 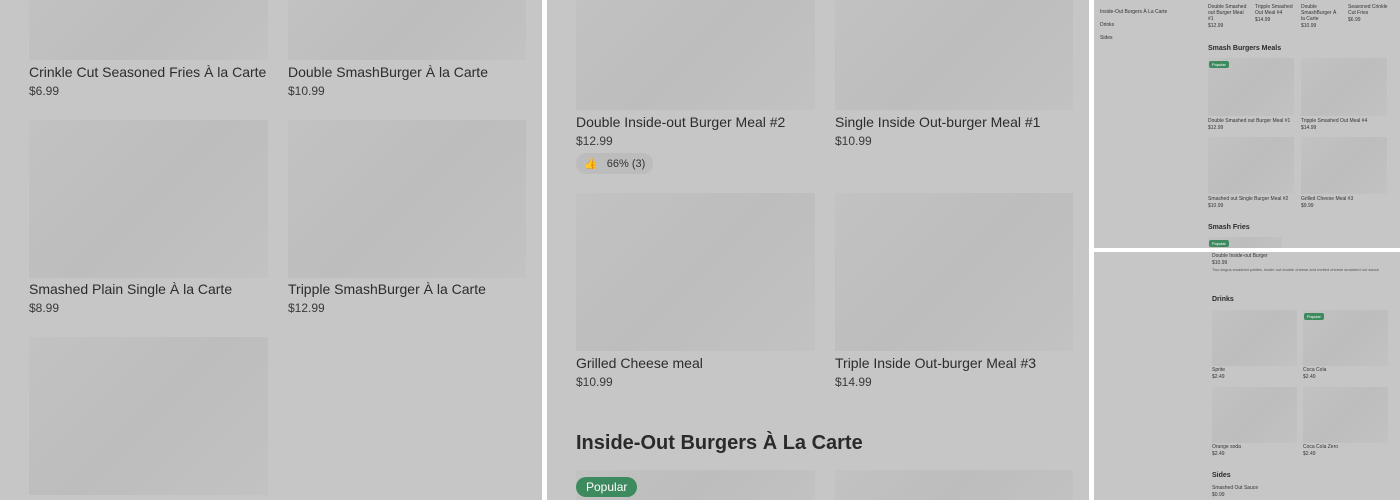 What do you see at coordinates (1248, 199) in the screenshot?
I see `item-name: Smashed out Single Burger Meal #2` at bounding box center [1248, 199].